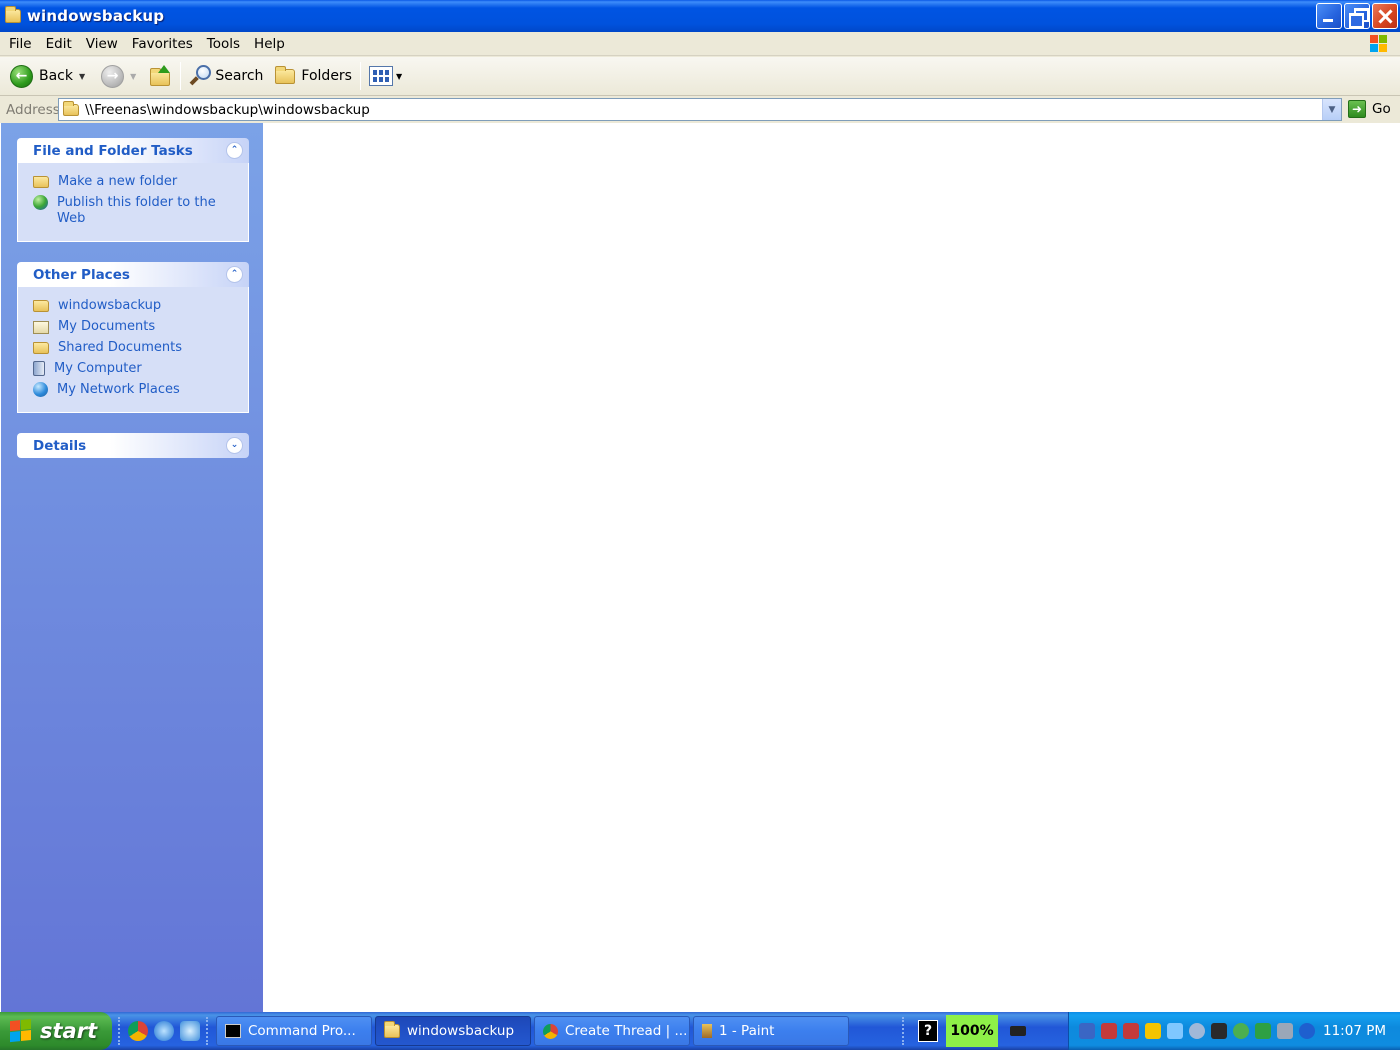 The width and height of the screenshot is (1400, 1050). I want to click on forward-button: → ▼, so click(118, 76).